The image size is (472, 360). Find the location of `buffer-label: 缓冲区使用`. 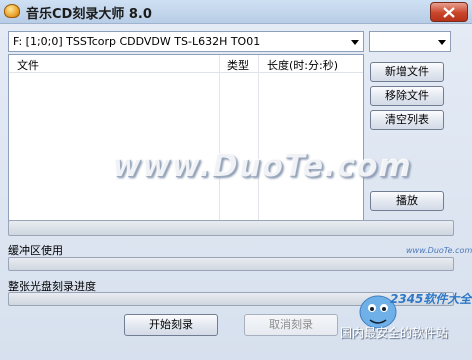

buffer-label: 缓冲区使用 is located at coordinates (35, 250).